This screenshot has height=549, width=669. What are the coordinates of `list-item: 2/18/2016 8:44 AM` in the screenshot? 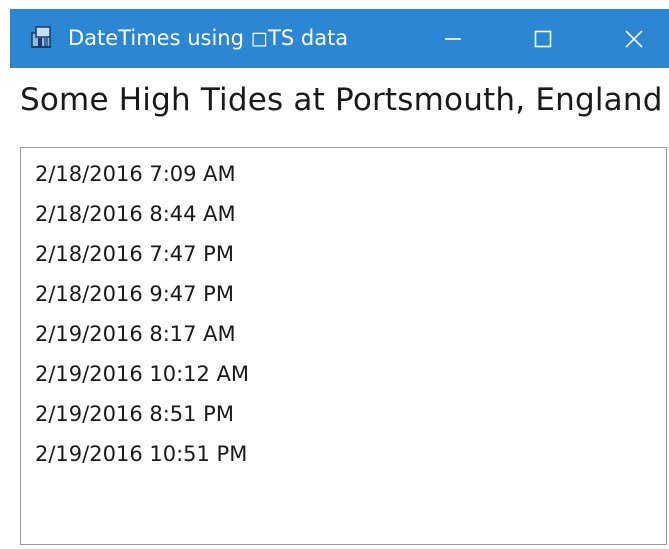 It's located at (135, 214).